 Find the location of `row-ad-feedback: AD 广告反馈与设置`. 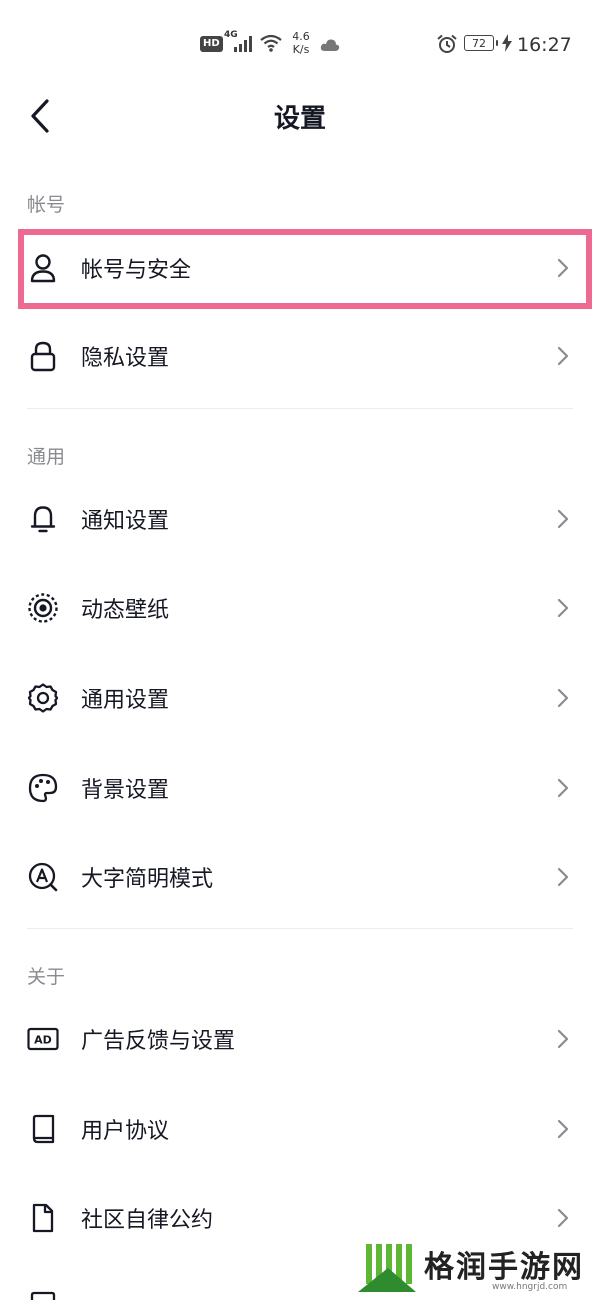

row-ad-feedback: AD 广告反馈与设置 is located at coordinates (300, 1039).